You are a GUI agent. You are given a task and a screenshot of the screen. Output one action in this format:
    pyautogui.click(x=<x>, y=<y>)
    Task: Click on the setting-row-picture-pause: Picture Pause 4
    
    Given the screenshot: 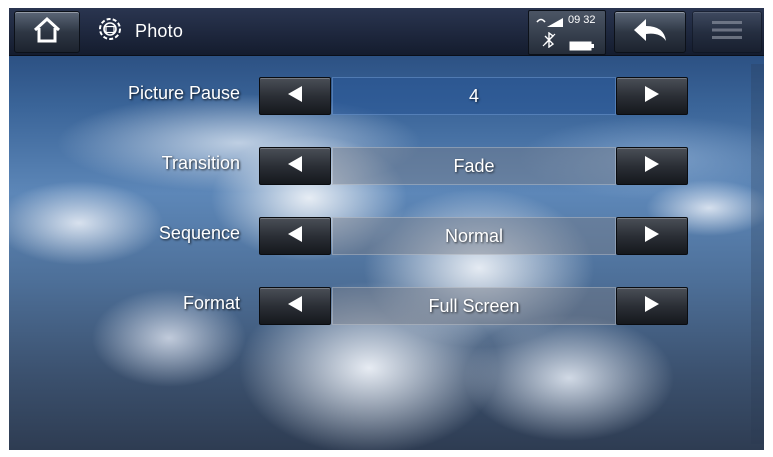 What is the action you would take?
    pyautogui.click(x=386, y=95)
    